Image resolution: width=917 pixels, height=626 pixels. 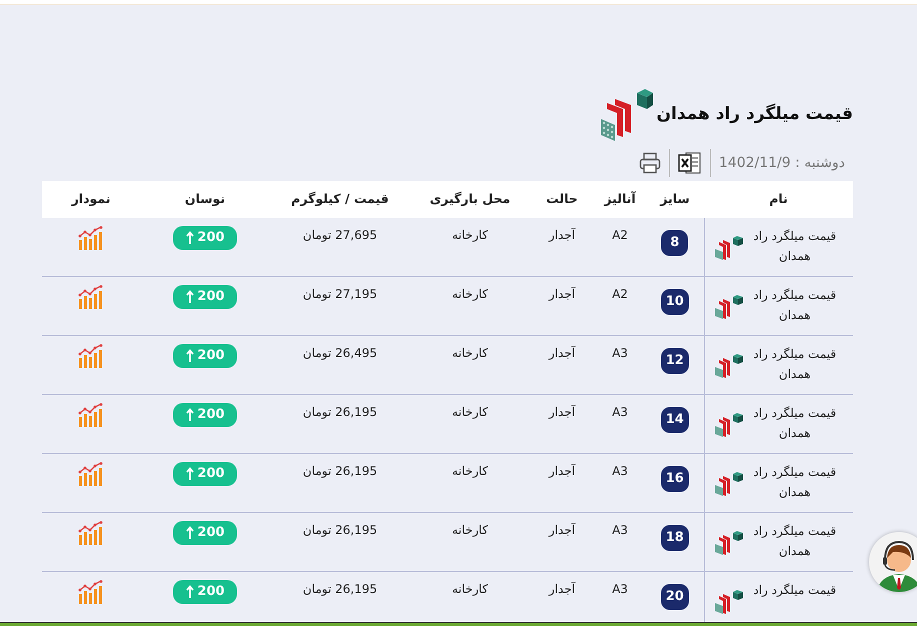 I want to click on print-icon, so click(x=649, y=163).